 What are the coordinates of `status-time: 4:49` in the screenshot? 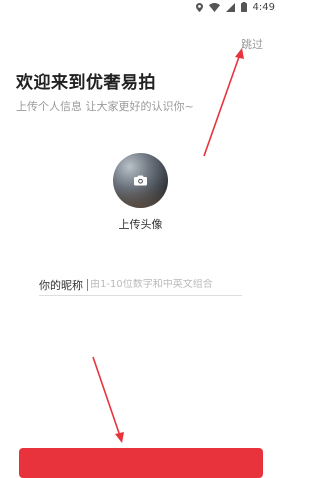 It's located at (263, 7).